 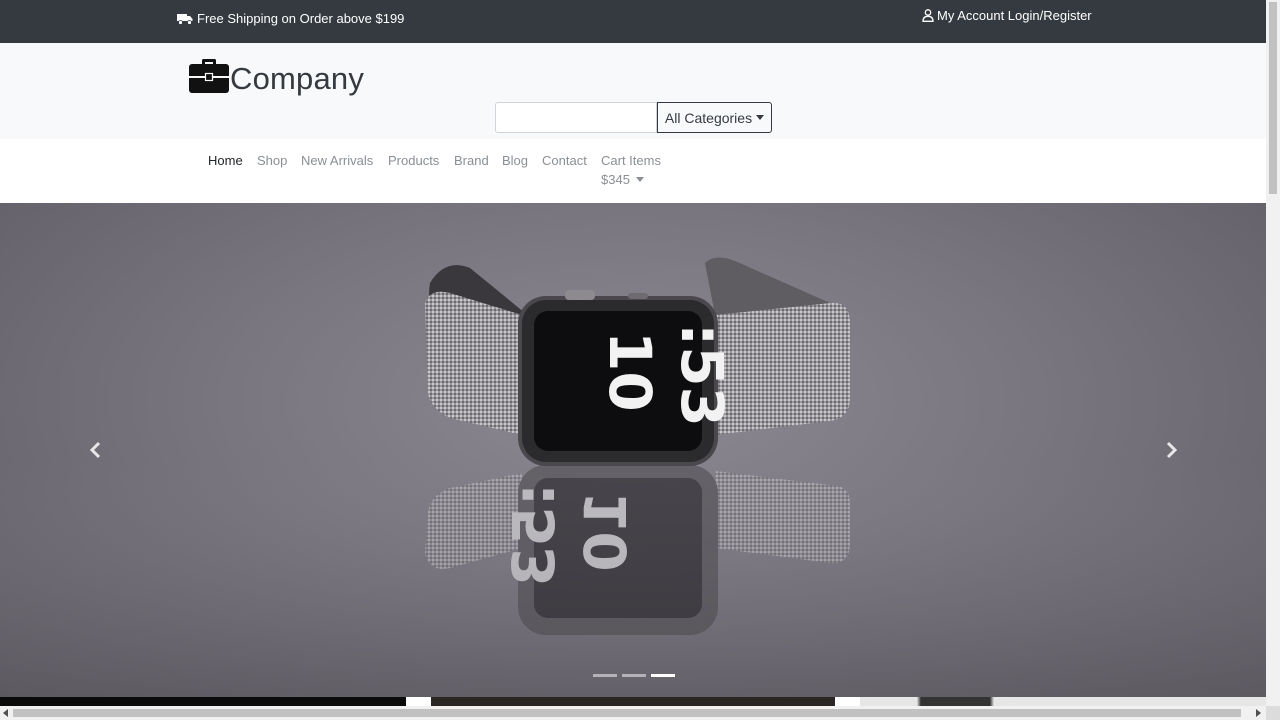 I want to click on company-logo: Company, so click(x=276, y=78).